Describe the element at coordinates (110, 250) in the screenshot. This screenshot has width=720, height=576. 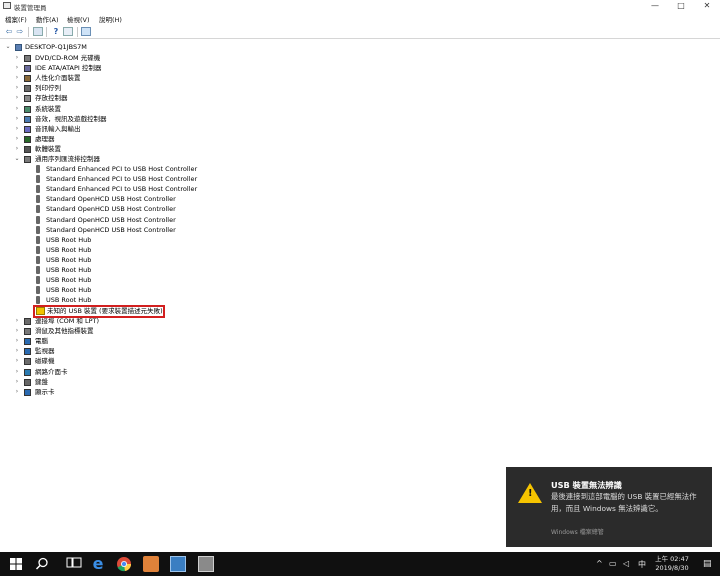
I see `tree-usb-item-8: USB Root Hub` at that location.